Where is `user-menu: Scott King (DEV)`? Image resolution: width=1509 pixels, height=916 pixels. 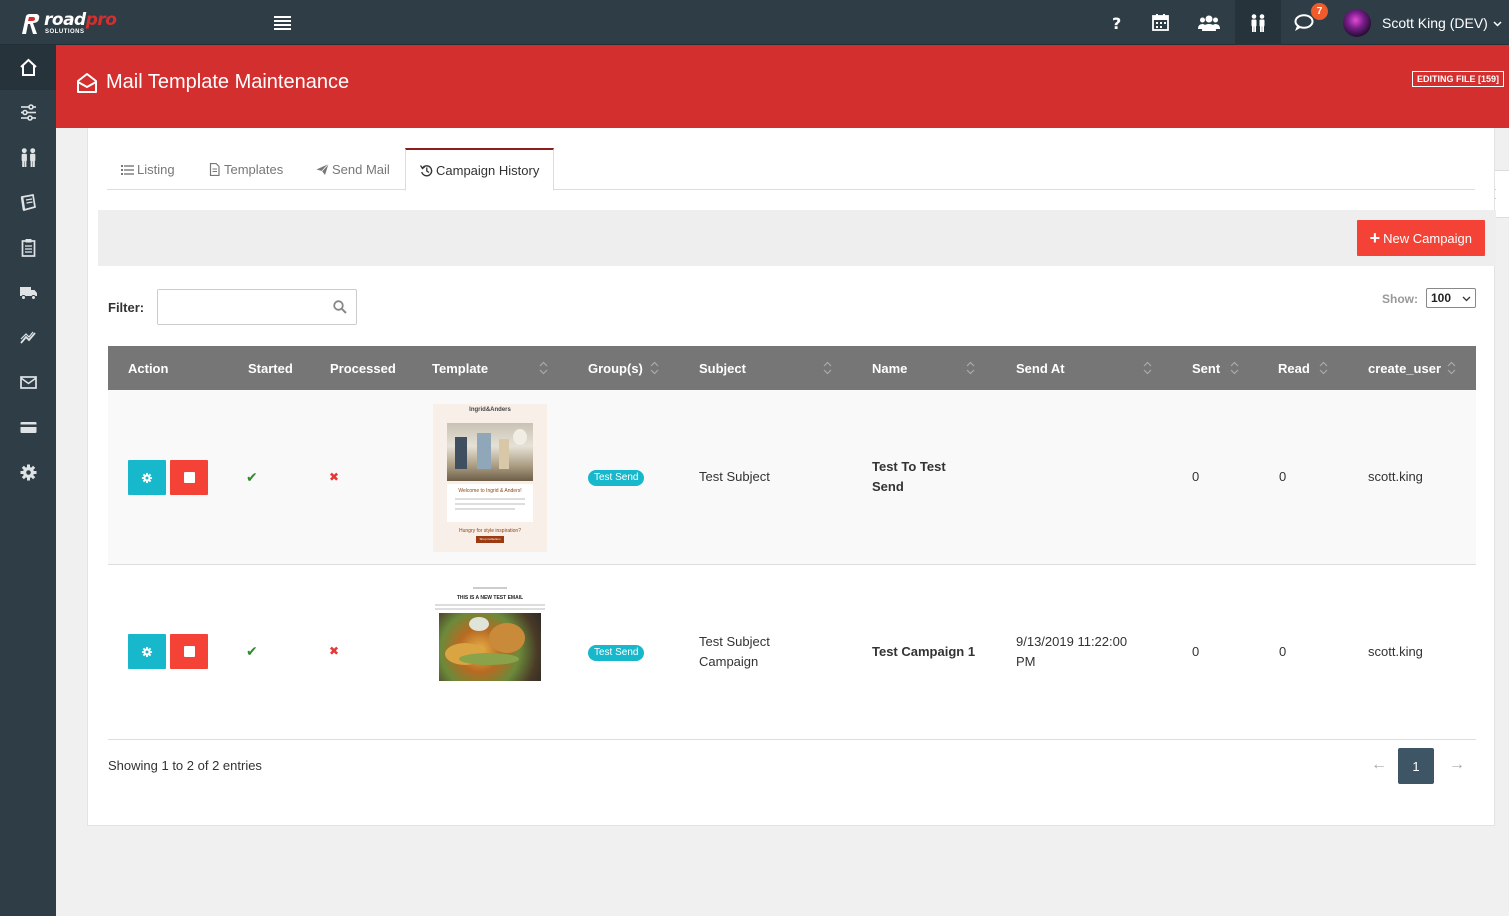
user-menu: Scott King (DEV) is located at coordinates (1422, 23).